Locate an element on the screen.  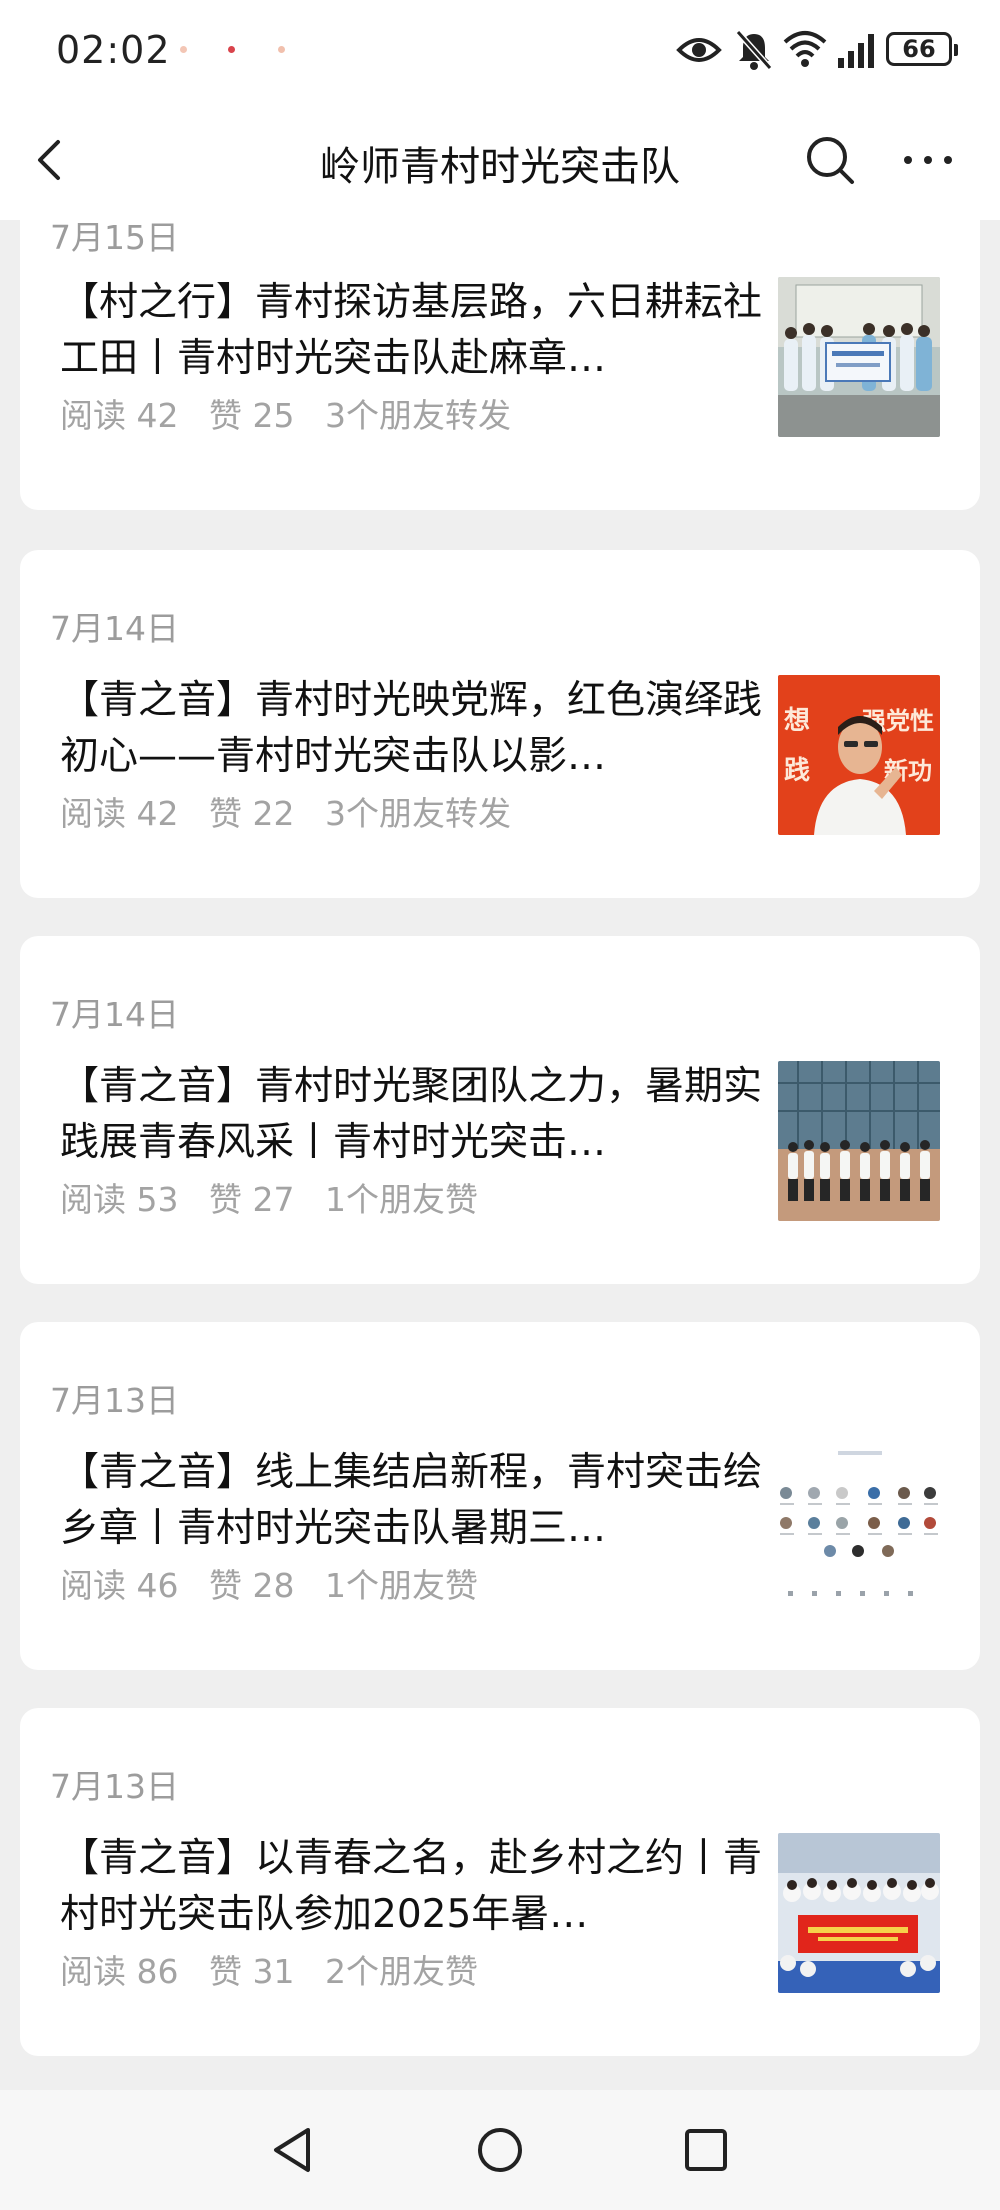
more-icon is located at coordinates (928, 160).